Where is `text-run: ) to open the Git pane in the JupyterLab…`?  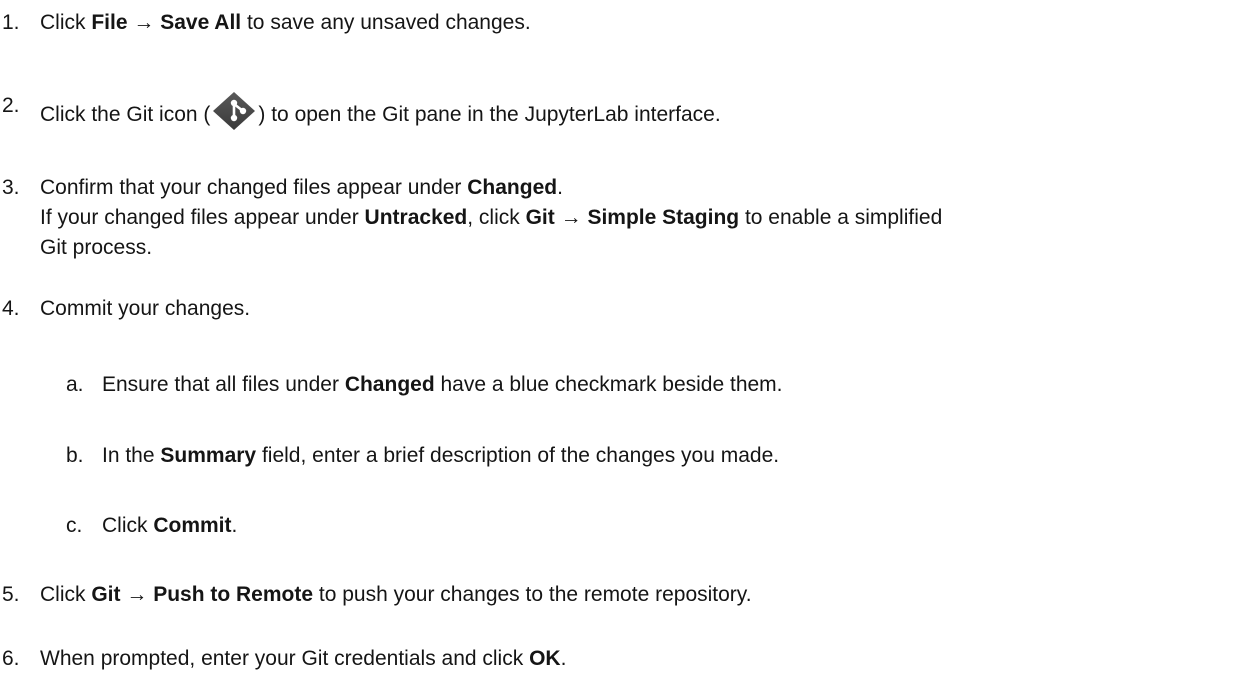
text-run: ) to open the Git pane in the JupyterLab… is located at coordinates (489, 114).